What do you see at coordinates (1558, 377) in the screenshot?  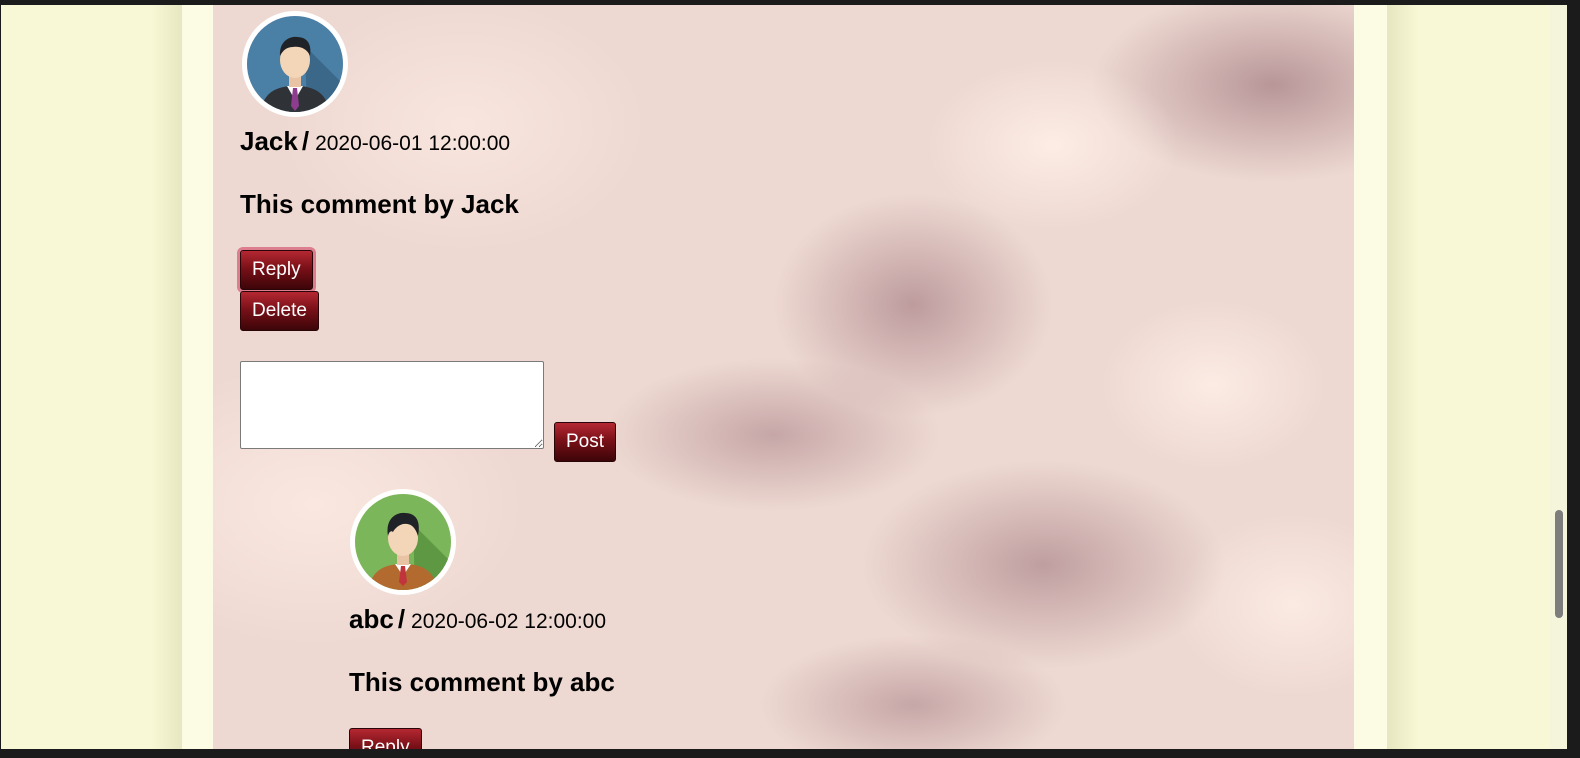 I see `scrollbar-track` at bounding box center [1558, 377].